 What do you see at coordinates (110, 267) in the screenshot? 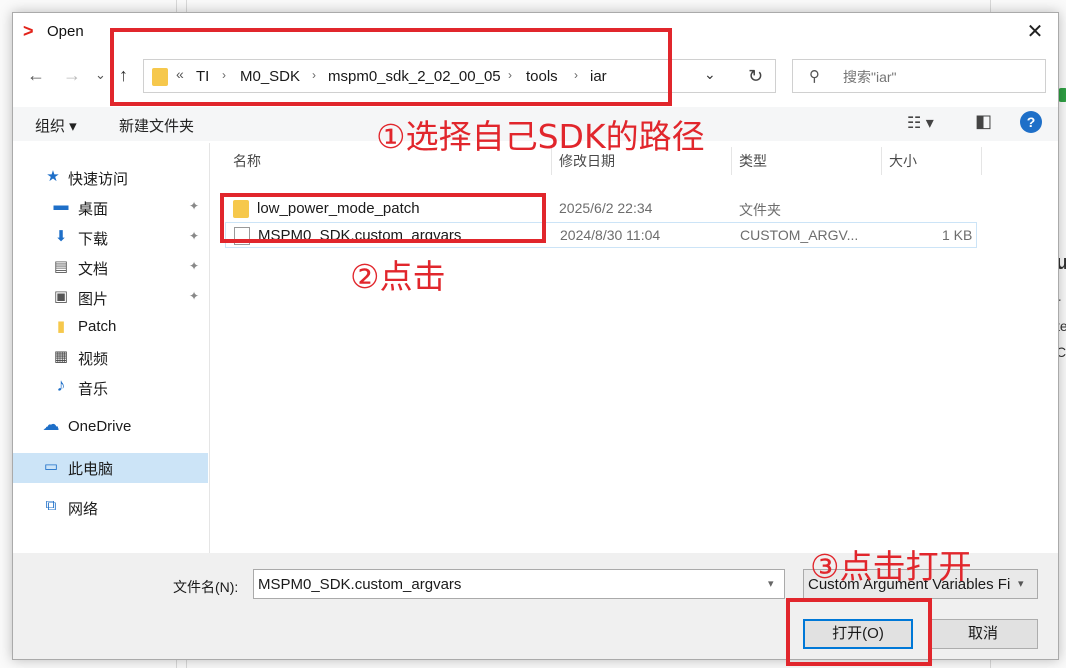
I see `sidebar-item-documents: ▤ 文档 ✦` at bounding box center [110, 267].